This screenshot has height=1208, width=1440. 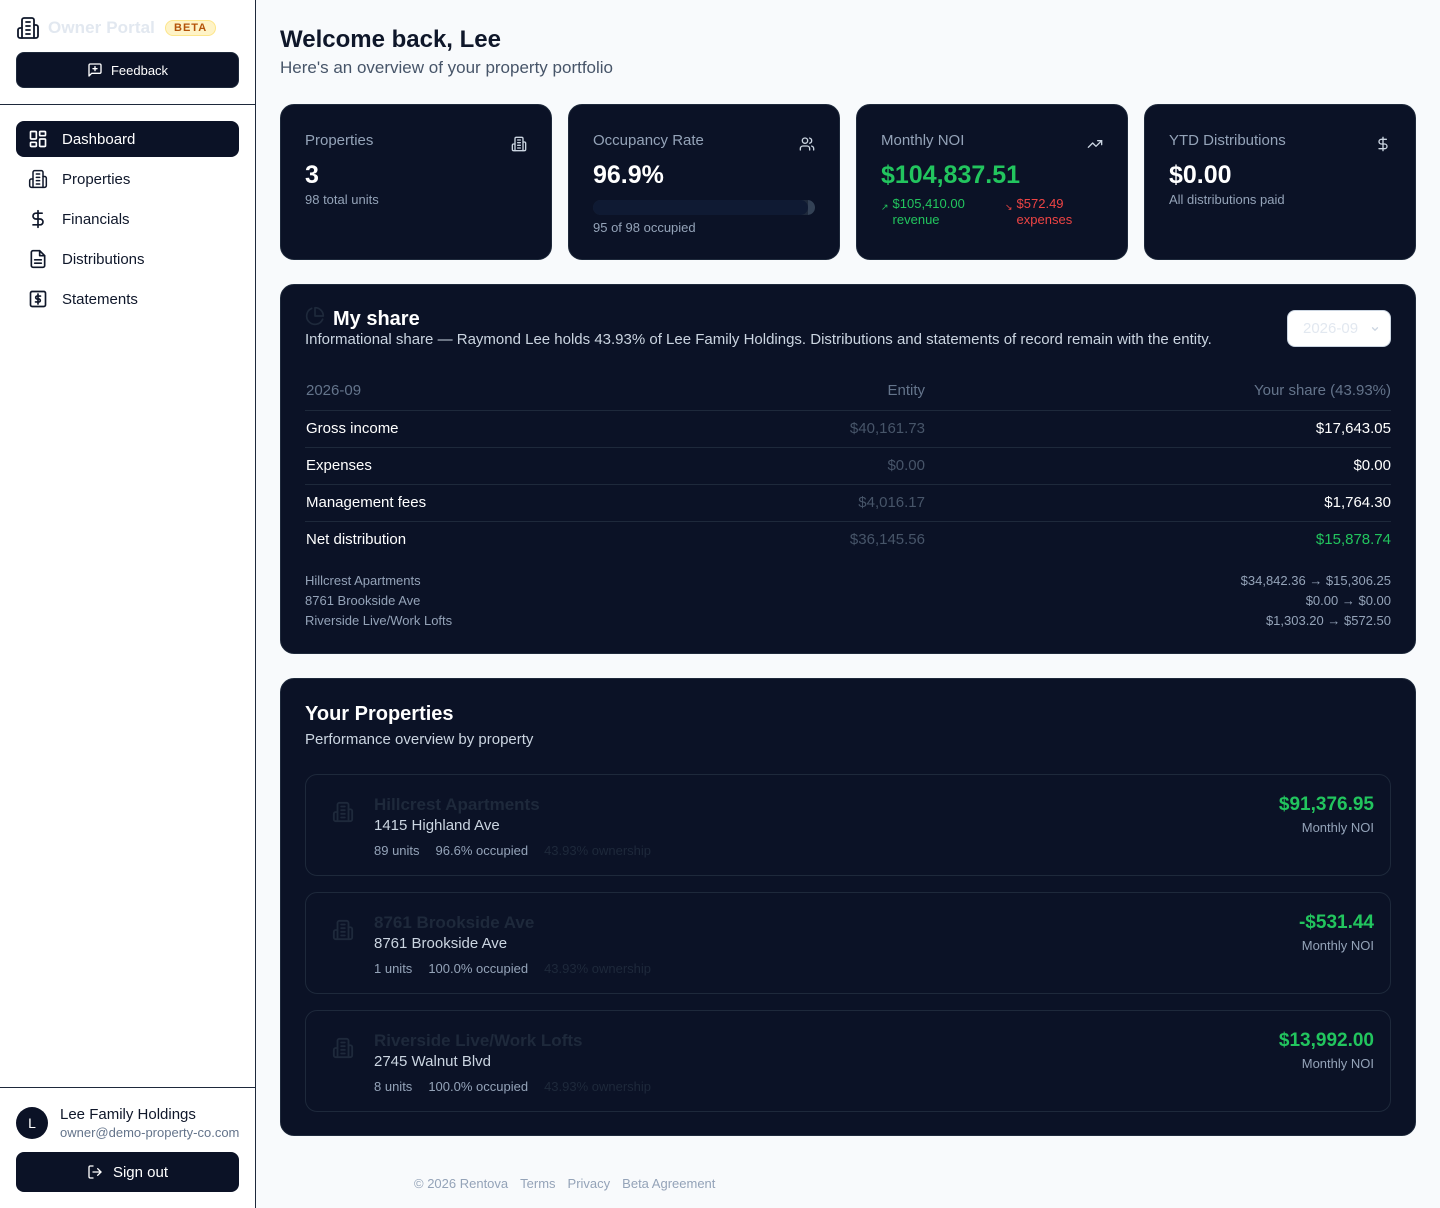 I want to click on stat-label: Occupancy Rate, so click(x=648, y=140).